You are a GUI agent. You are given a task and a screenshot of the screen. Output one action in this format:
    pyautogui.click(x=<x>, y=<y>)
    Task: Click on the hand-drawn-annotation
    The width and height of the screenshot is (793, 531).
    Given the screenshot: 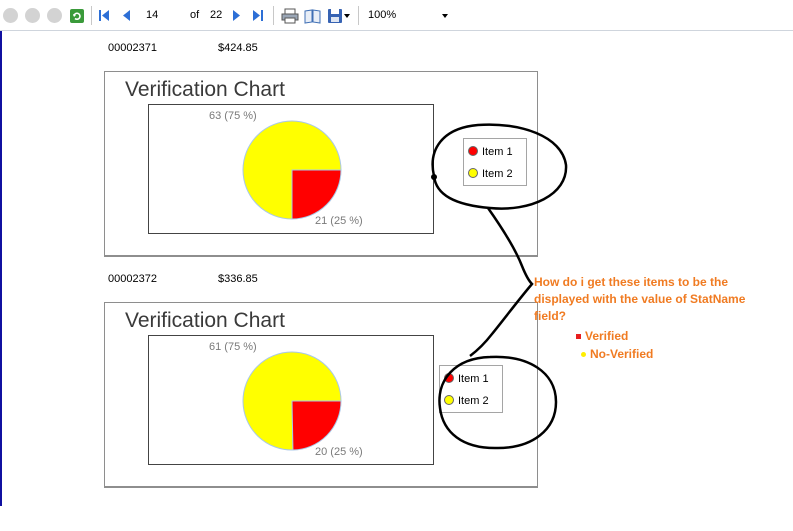 What is the action you would take?
    pyautogui.click(x=499, y=286)
    